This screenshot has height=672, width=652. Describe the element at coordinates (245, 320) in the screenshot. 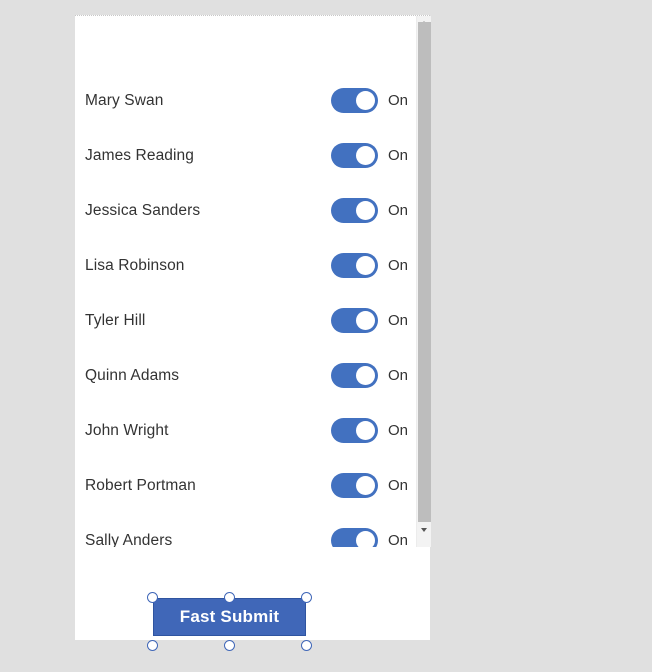

I see `toggle-row: Tyler Hill On` at that location.